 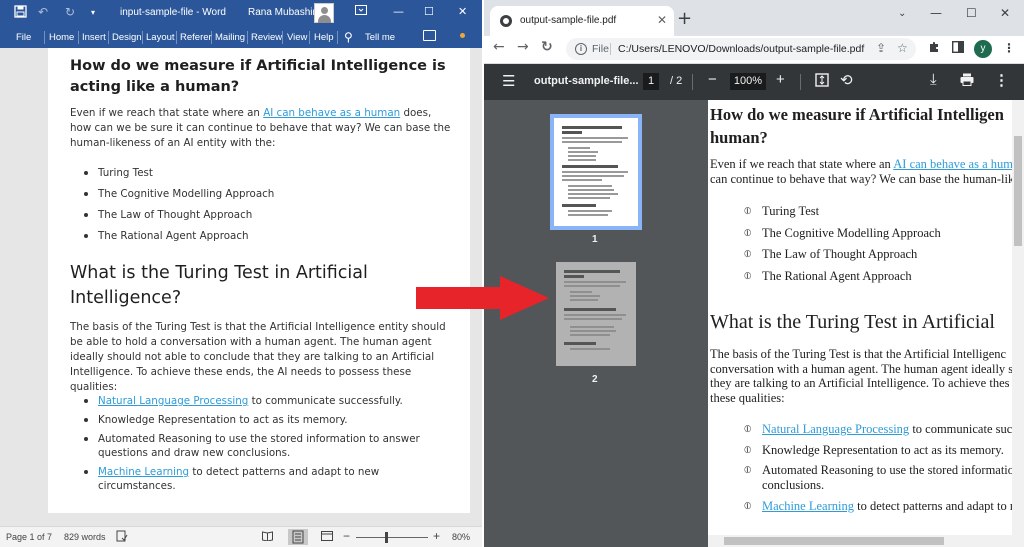 I want to click on new-tab-icon: +, so click(x=684, y=18).